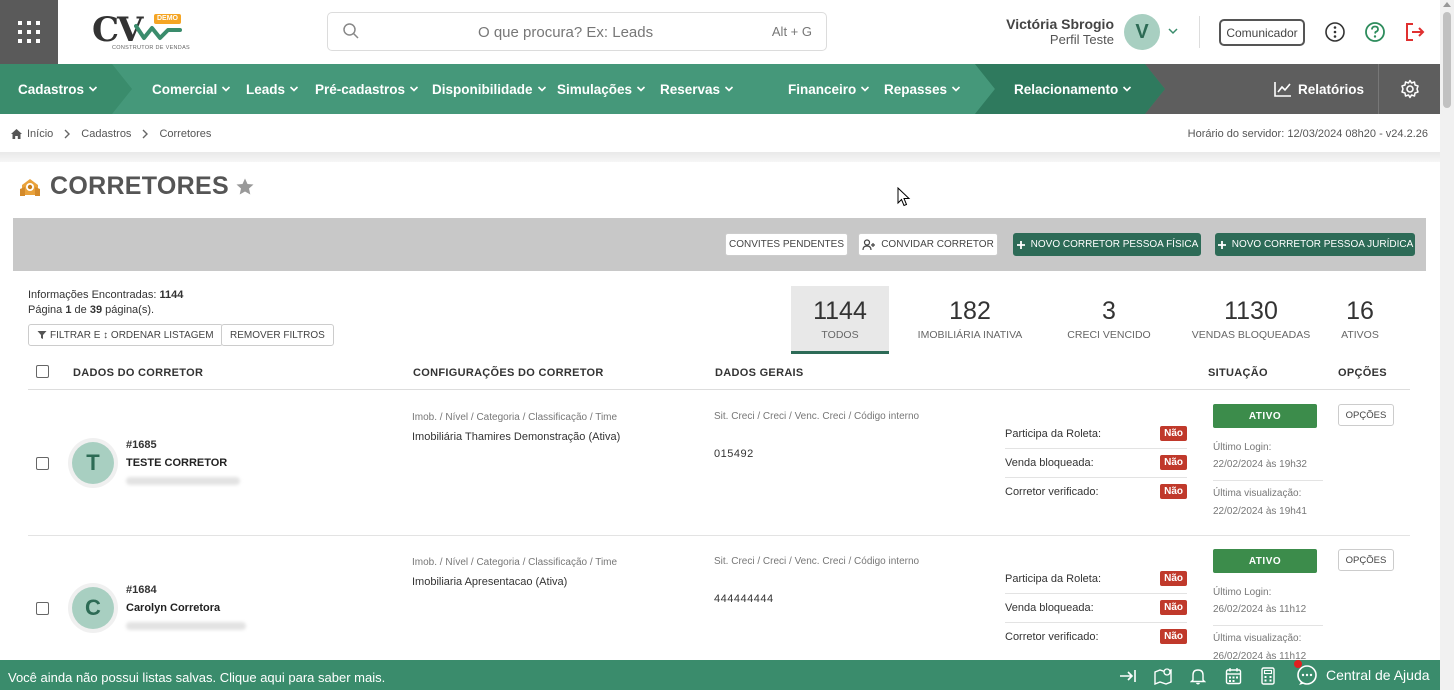 Image resolution: width=1454 pixels, height=690 pixels. What do you see at coordinates (42, 335) in the screenshot?
I see `filter-icon` at bounding box center [42, 335].